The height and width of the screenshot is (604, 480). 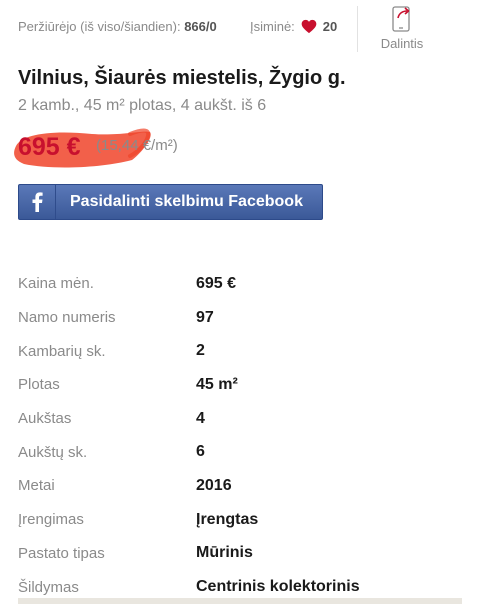 What do you see at coordinates (37, 202) in the screenshot?
I see `facebook-icon` at bounding box center [37, 202].